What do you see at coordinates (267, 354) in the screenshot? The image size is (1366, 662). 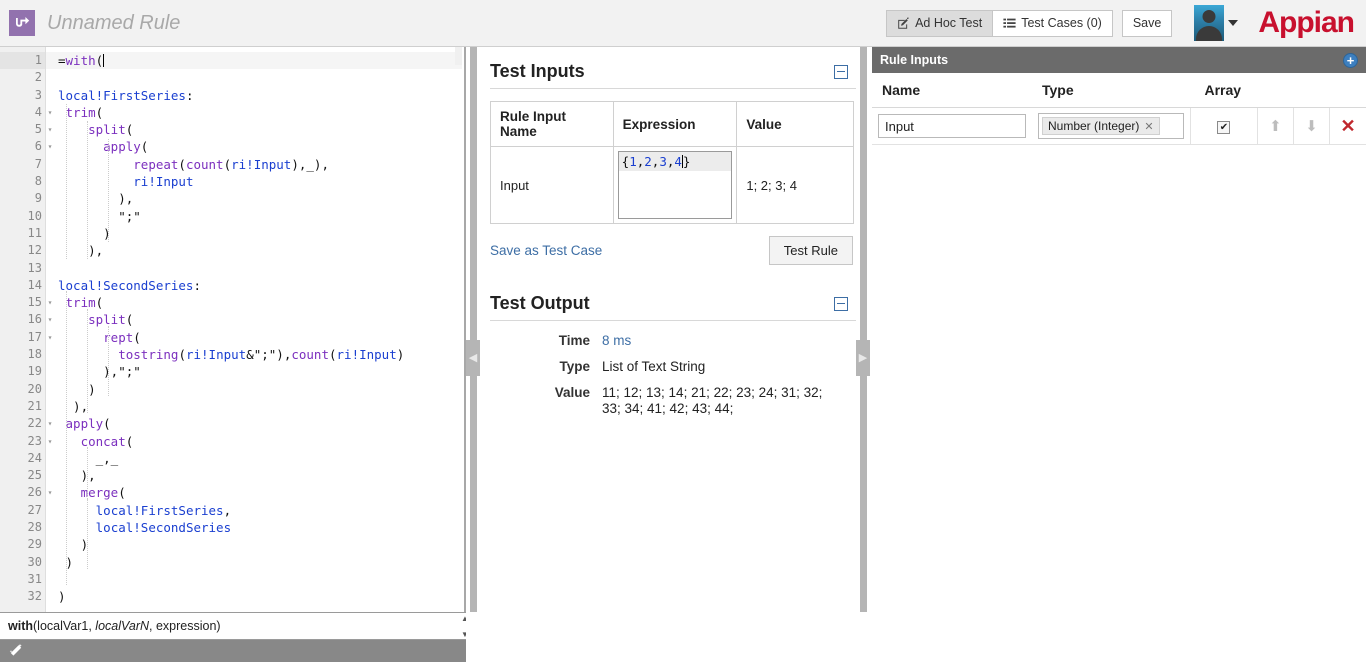 I see `code-line-18: tostring(ri!Input&";"),count(ri!Input)` at bounding box center [267, 354].